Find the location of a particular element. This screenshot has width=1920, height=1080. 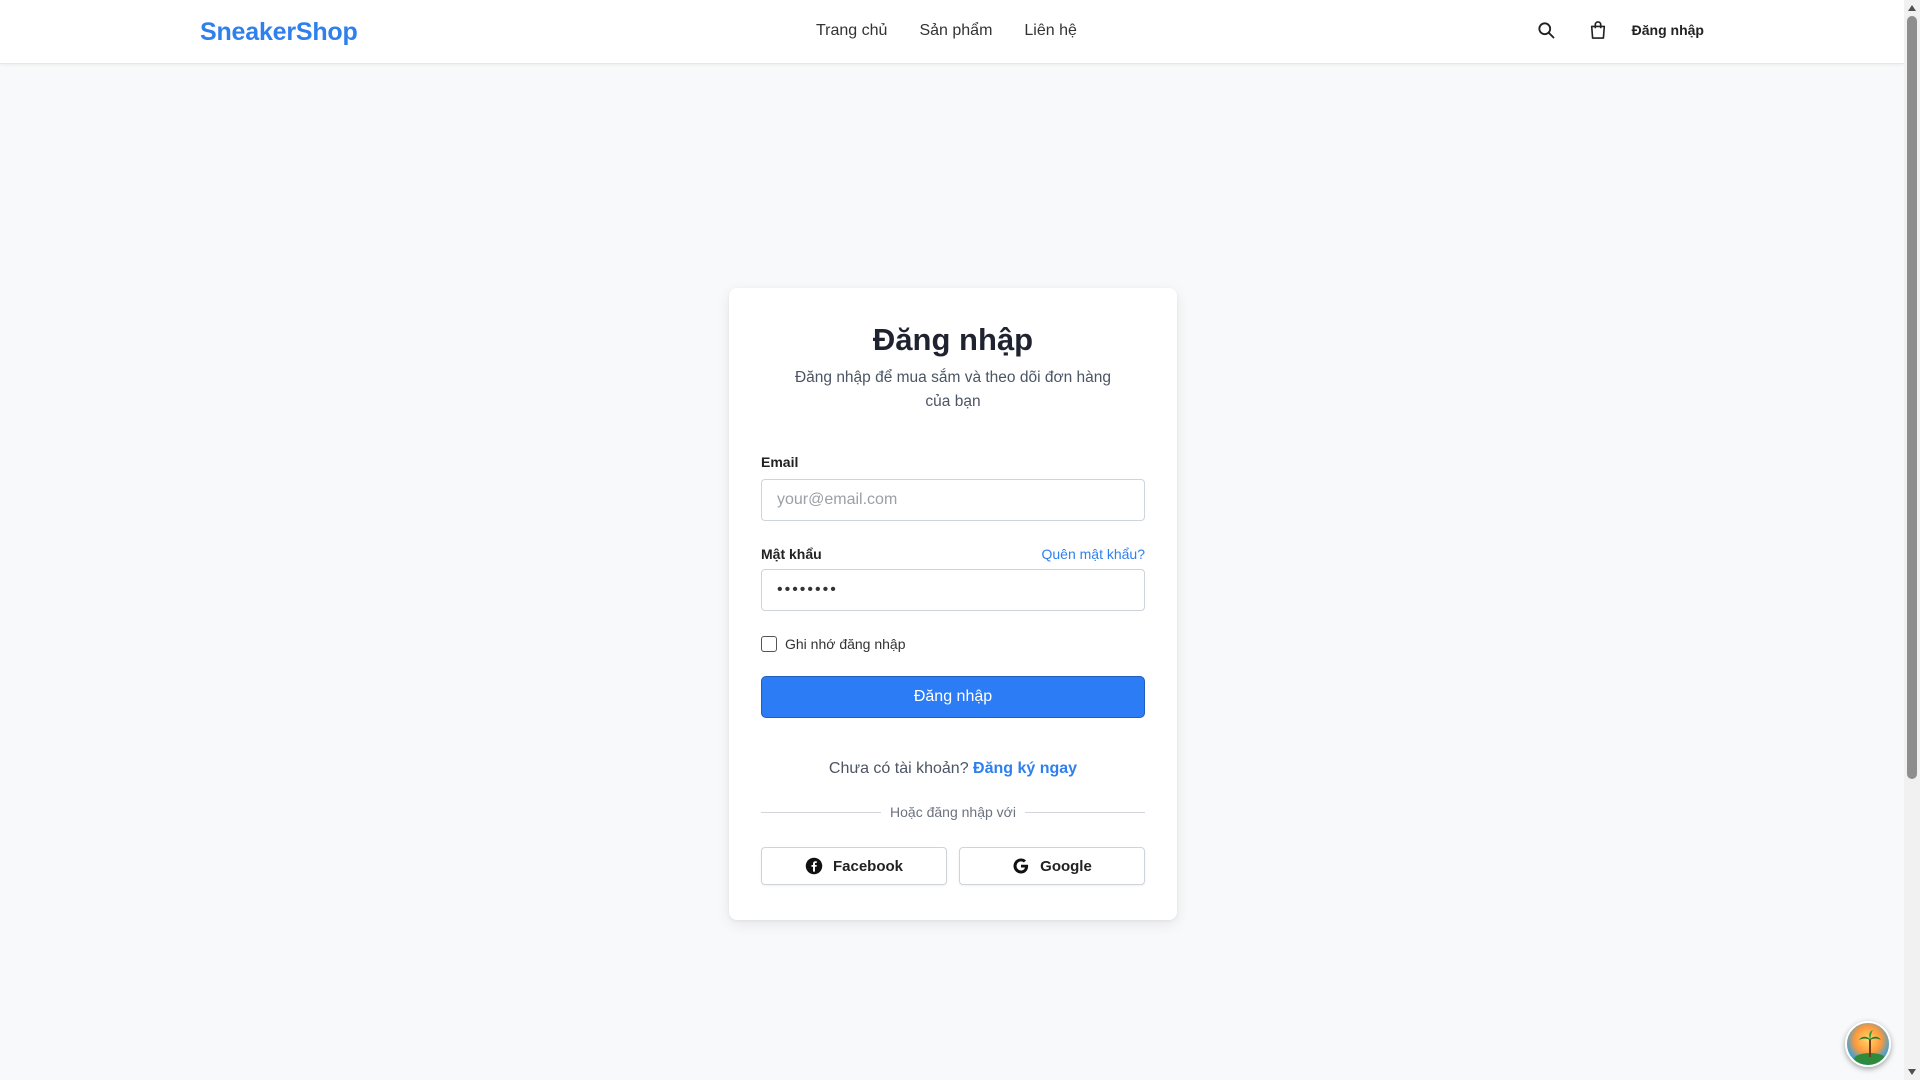

site-logo: SneakerShop is located at coordinates (279, 32).